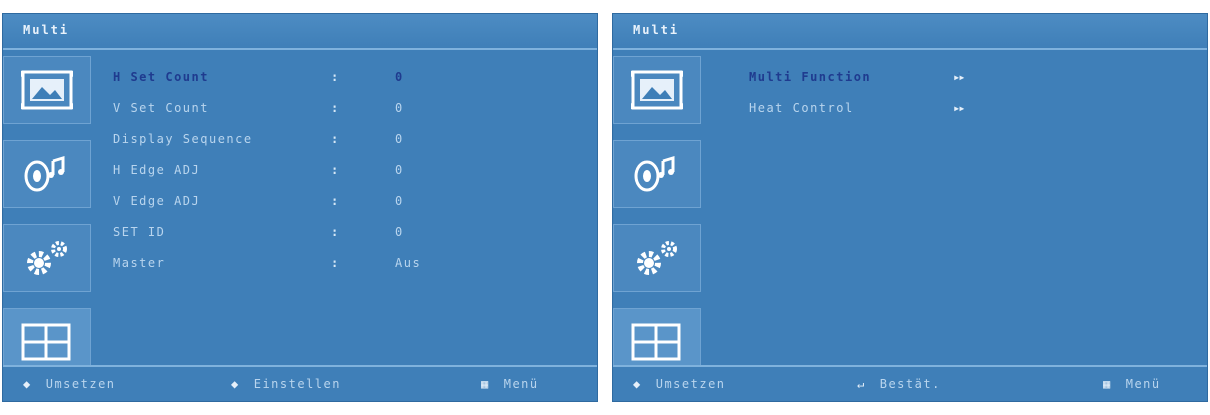 The width and height of the screenshot is (1210, 415). Describe the element at coordinates (408, 263) in the screenshot. I see `row-value: Aus` at that location.